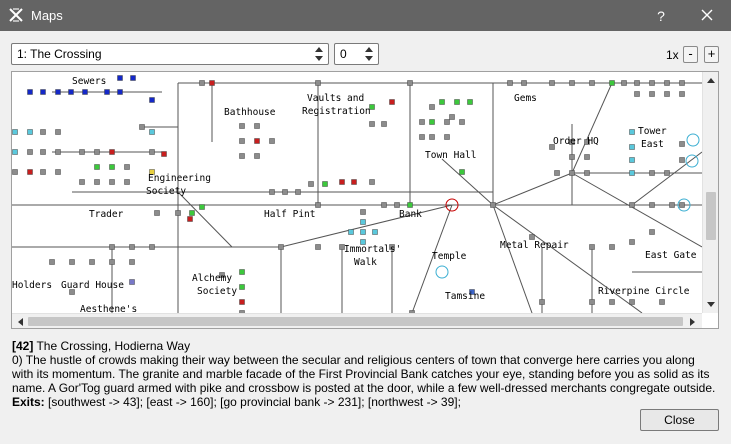  What do you see at coordinates (690, 54) in the screenshot?
I see `zoom-out-button: -` at bounding box center [690, 54].